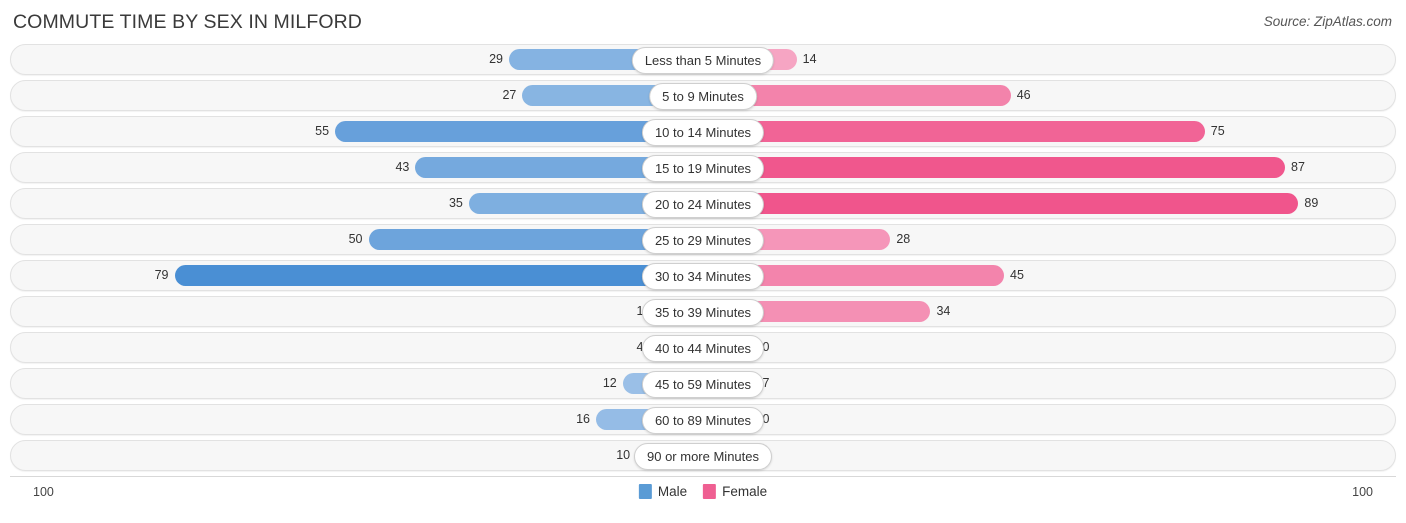  I want to click on bar-value-female: 28, so click(903, 239).